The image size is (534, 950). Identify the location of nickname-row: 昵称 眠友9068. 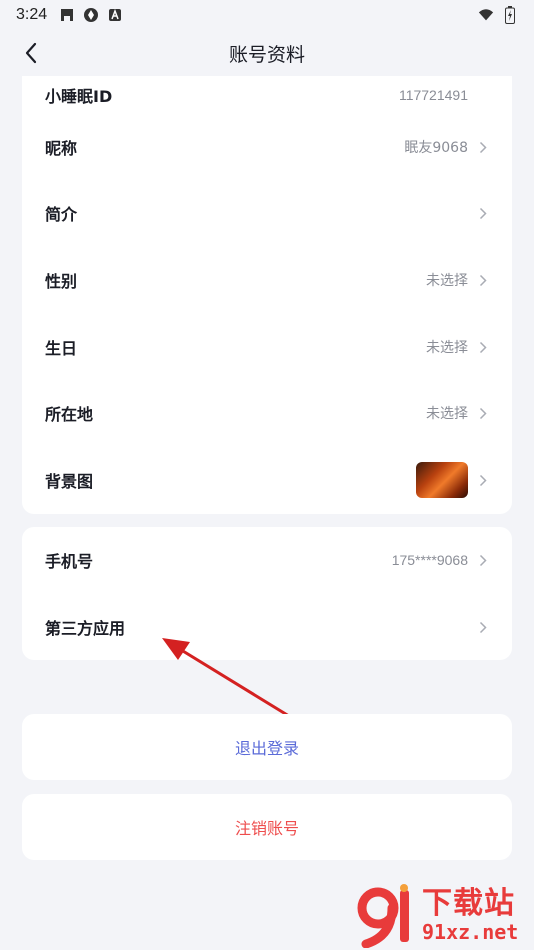
(267, 147).